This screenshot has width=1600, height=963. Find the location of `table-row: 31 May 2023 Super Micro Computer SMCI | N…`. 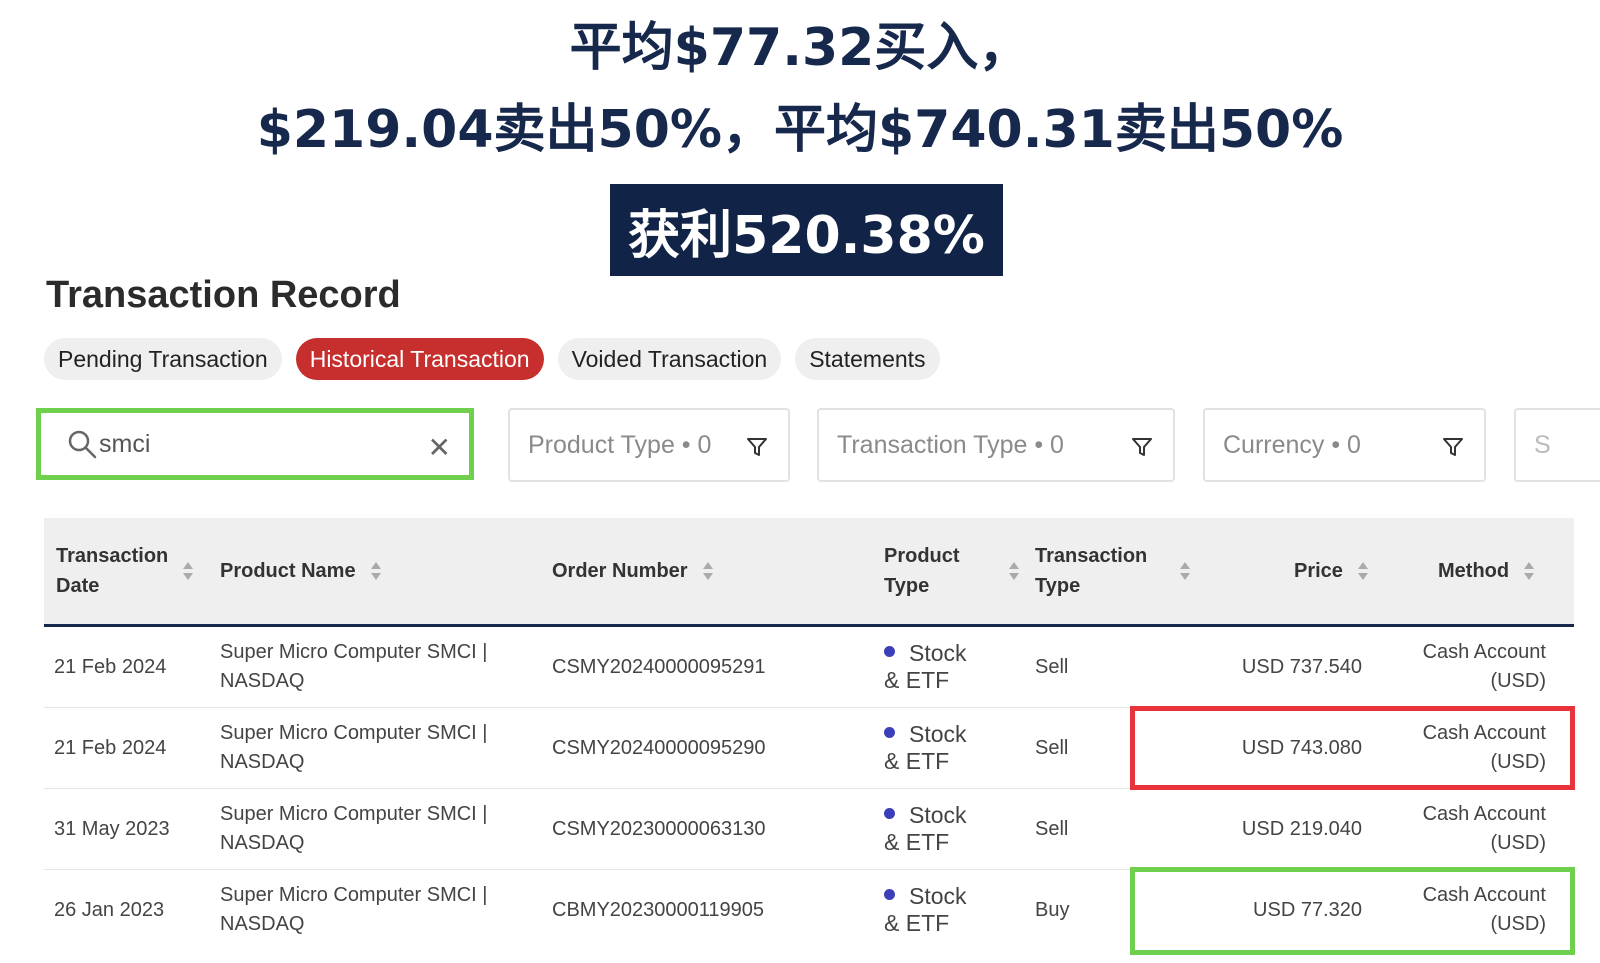

table-row: 31 May 2023 Super Micro Computer SMCI | N… is located at coordinates (809, 829).